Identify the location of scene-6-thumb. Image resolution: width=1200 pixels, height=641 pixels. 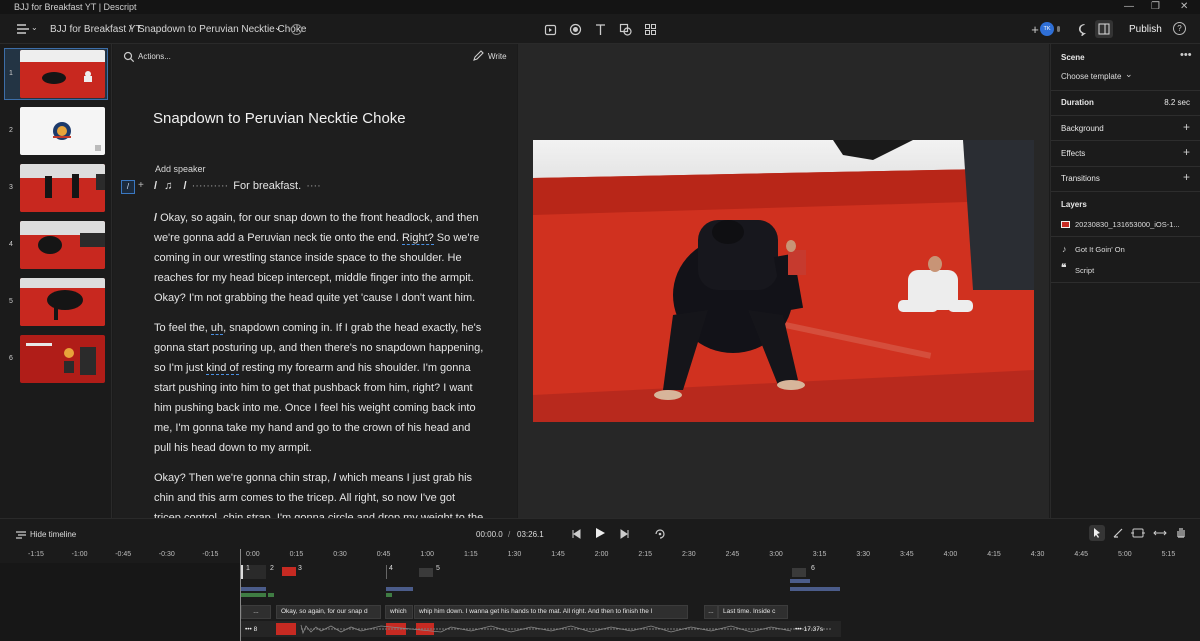
(799, 572).